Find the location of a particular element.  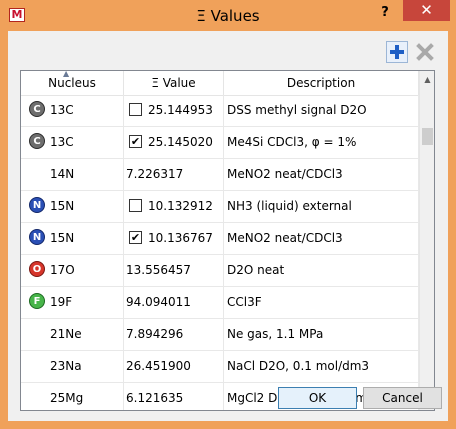

description-cell: NaCl D2O, 0.1 mol/dm3 is located at coordinates (321, 366).